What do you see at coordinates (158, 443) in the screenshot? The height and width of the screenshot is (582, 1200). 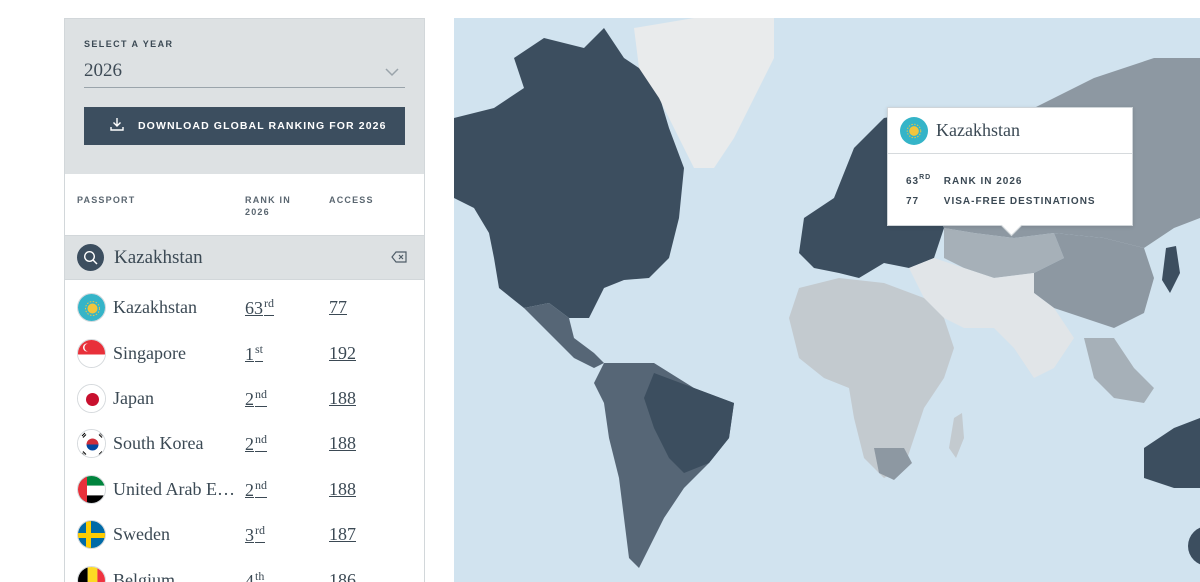 I see `country-name: South Korea` at bounding box center [158, 443].